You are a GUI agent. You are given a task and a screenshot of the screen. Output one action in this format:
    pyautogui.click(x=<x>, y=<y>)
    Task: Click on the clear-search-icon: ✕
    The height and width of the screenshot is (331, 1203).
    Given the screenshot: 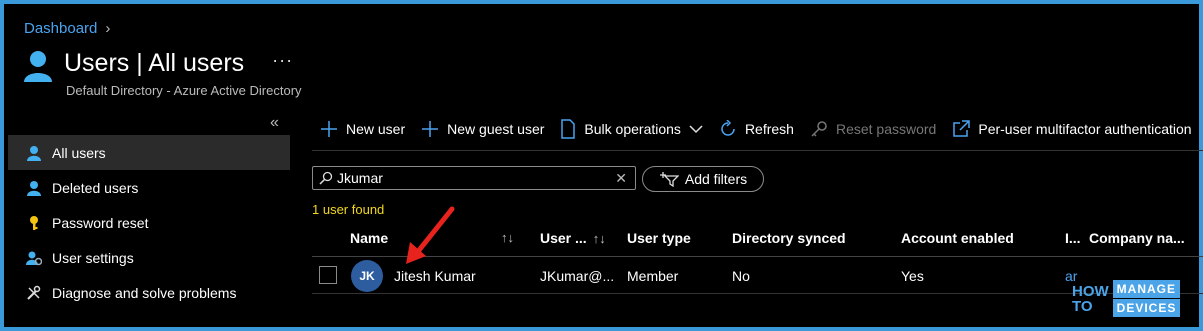 What is the action you would take?
    pyautogui.click(x=621, y=178)
    